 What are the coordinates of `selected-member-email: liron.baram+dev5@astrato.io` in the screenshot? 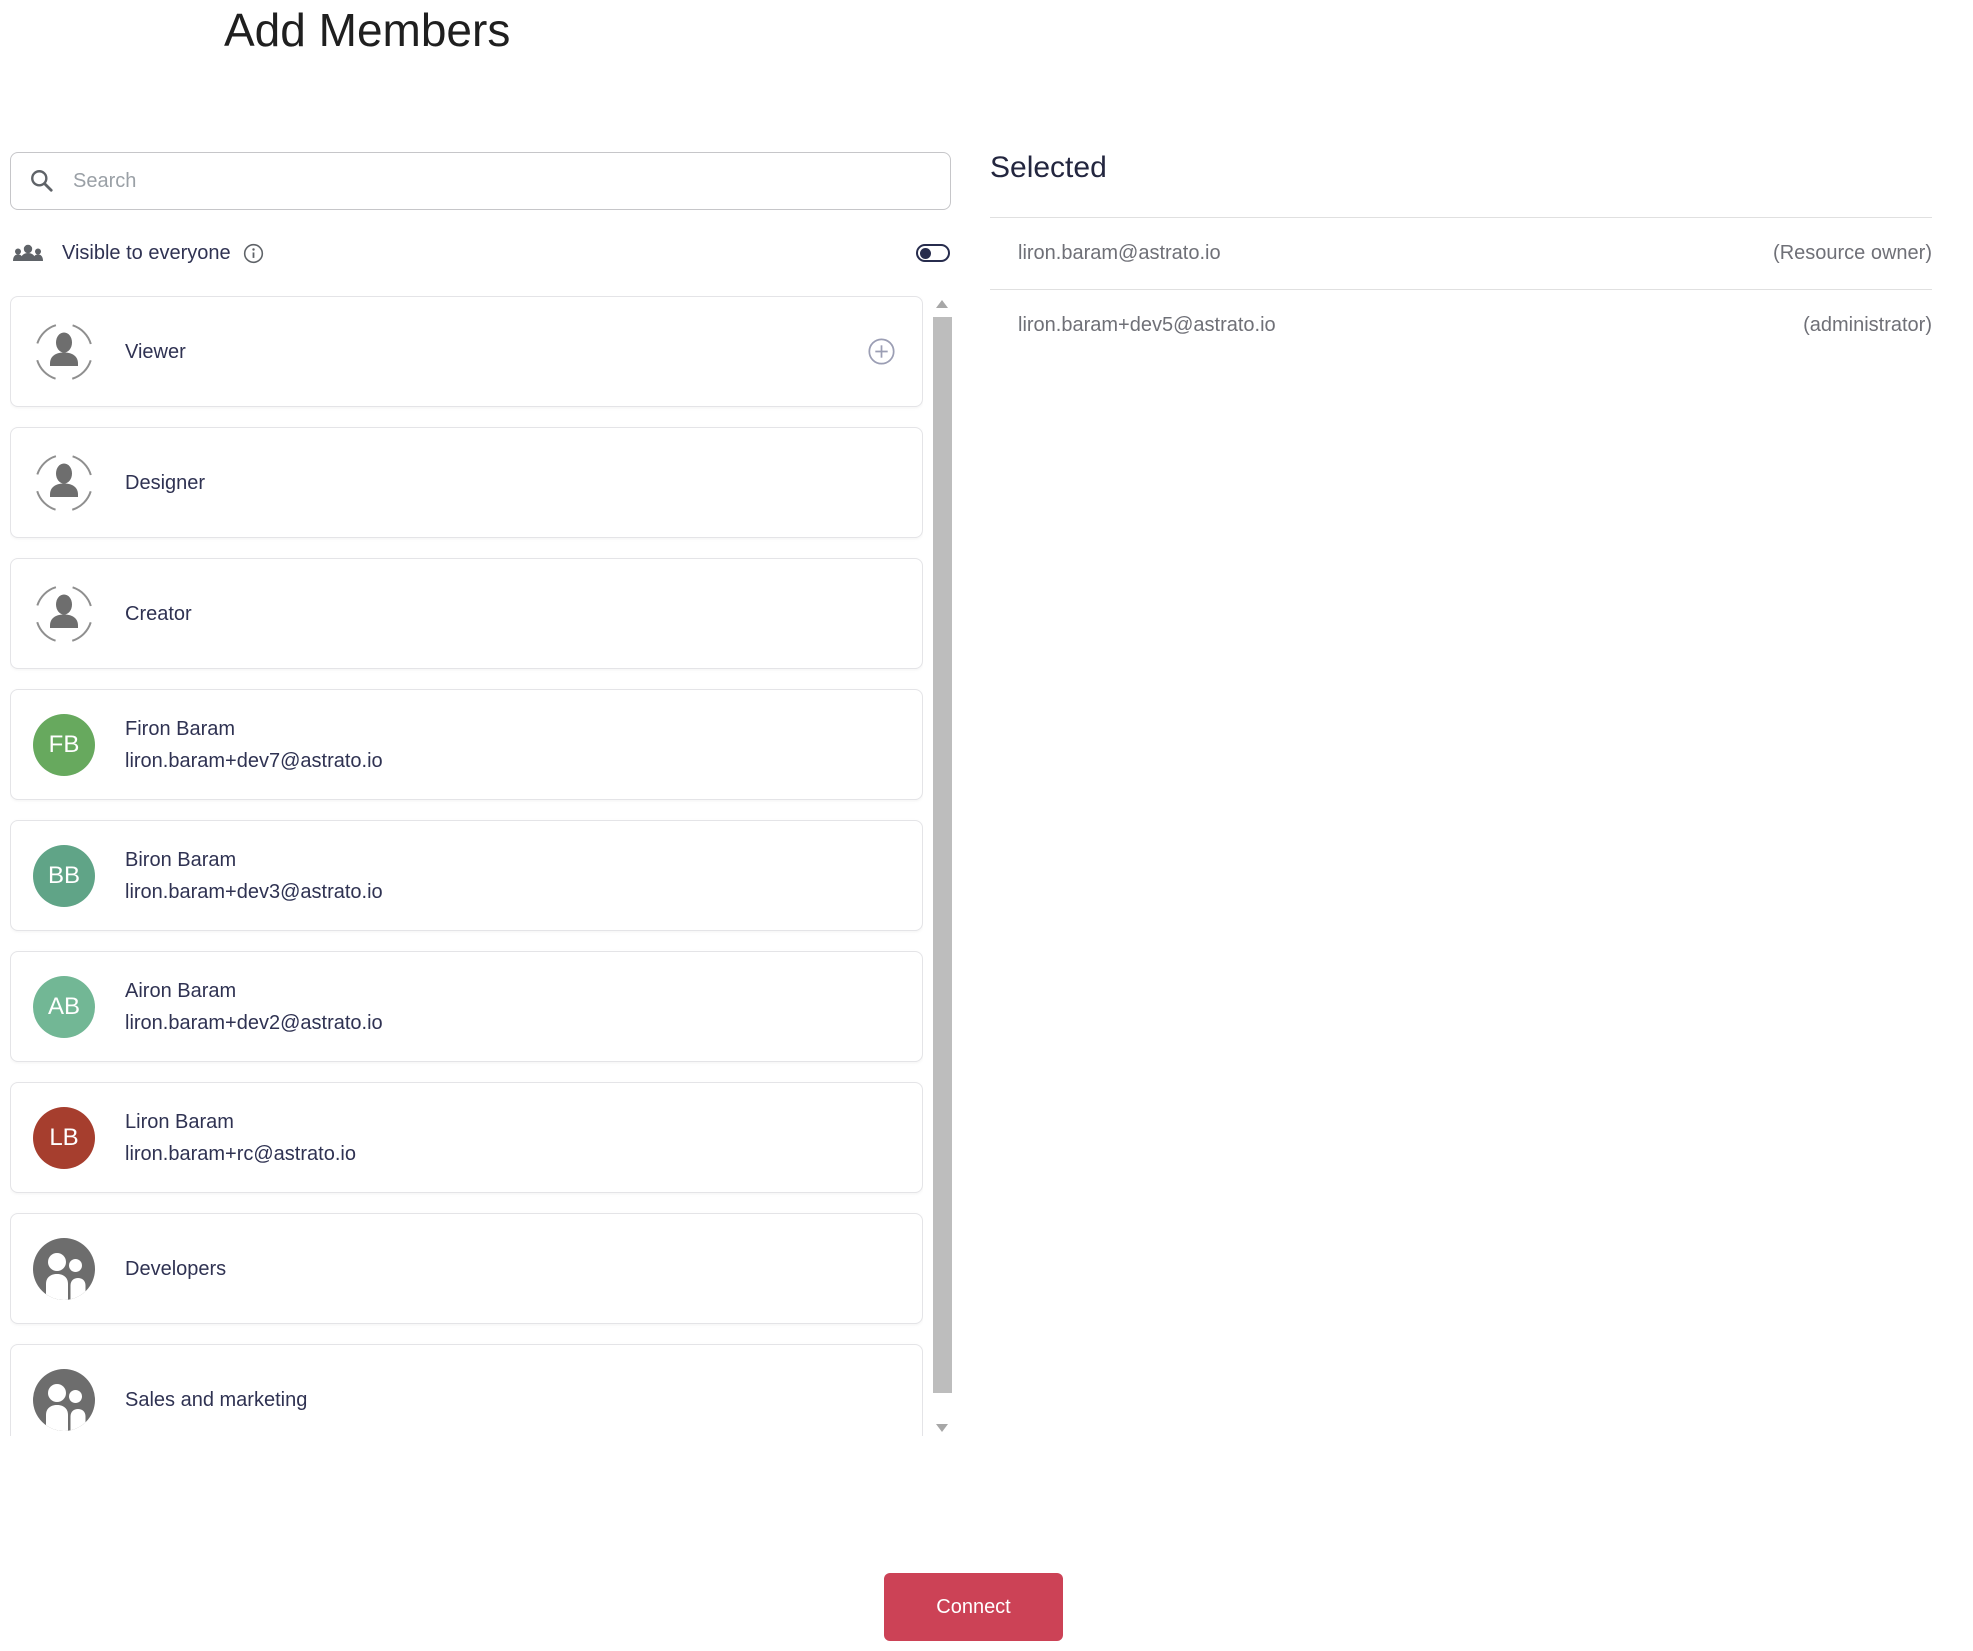 It's located at (1147, 325).